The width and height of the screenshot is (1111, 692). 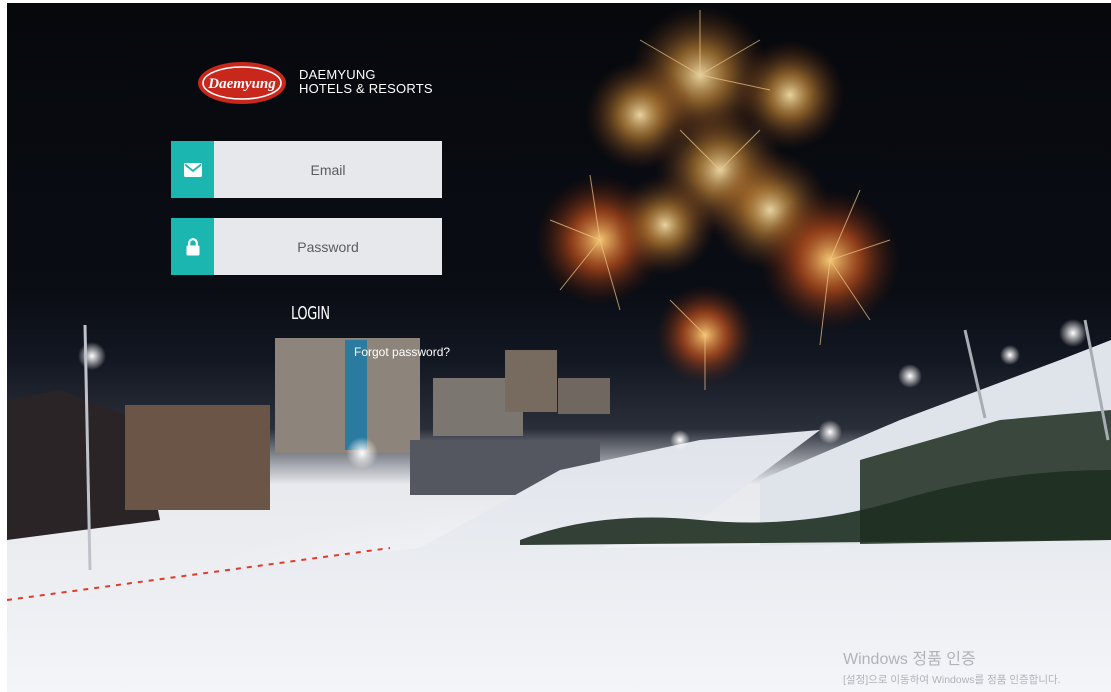 What do you see at coordinates (952, 680) in the screenshot?
I see `watermark-subtitle: [설정]으로 이동하여 Windows를 정품 인증합니다.` at bounding box center [952, 680].